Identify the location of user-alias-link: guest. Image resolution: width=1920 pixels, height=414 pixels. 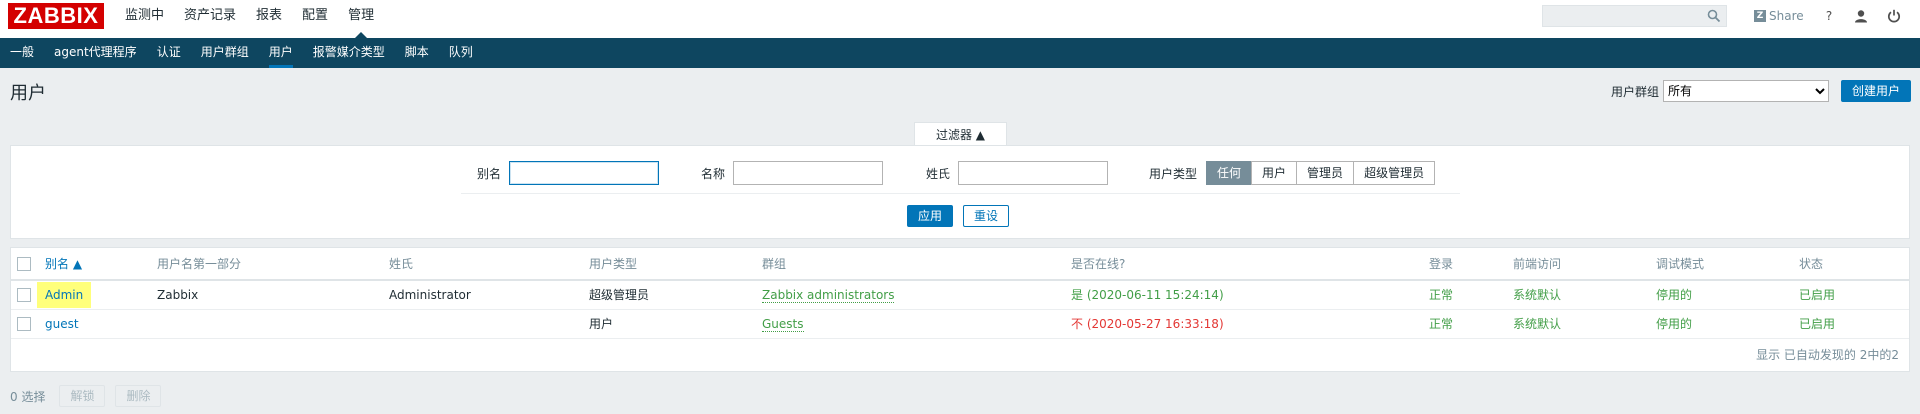
(62, 324).